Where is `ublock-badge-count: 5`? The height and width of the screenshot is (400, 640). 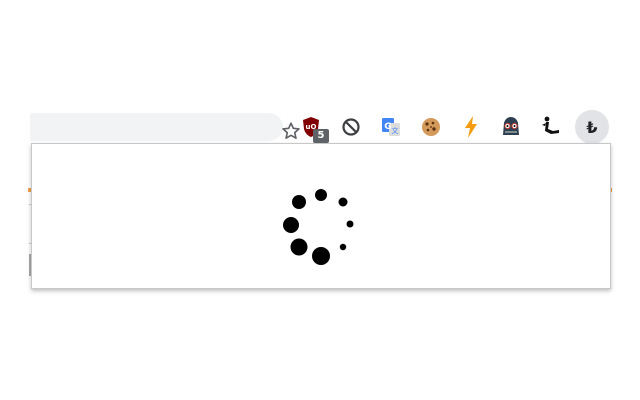
ublock-badge-count: 5 is located at coordinates (321, 136).